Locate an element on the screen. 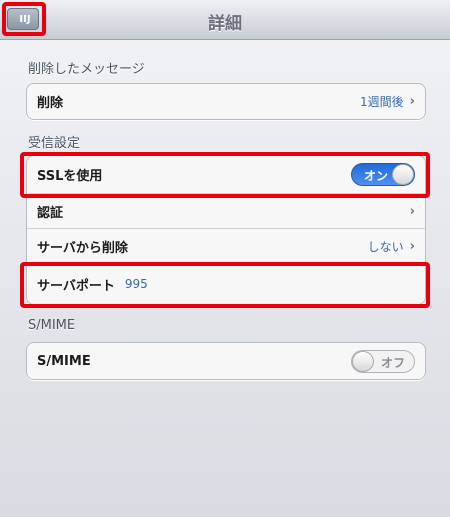  navigation-bar: IIJ 詳細 is located at coordinates (225, 20).